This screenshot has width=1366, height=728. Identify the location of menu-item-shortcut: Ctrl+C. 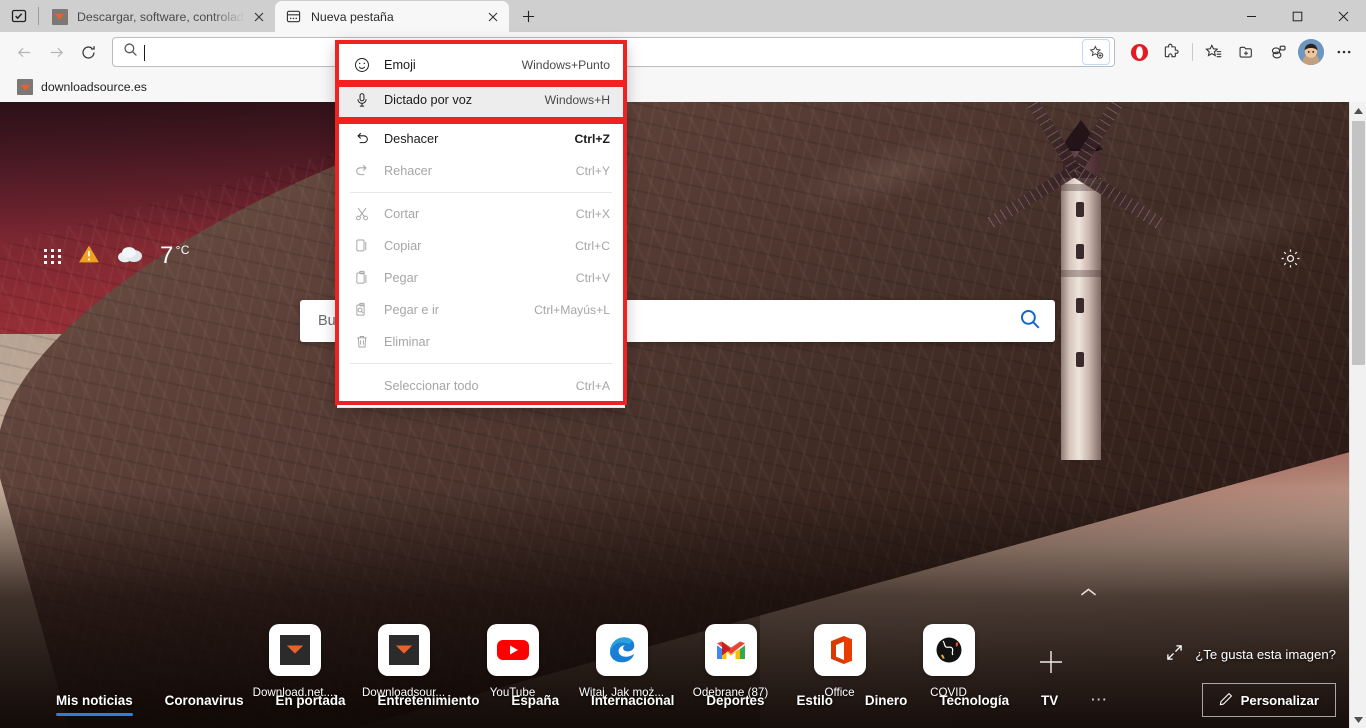
(592, 246).